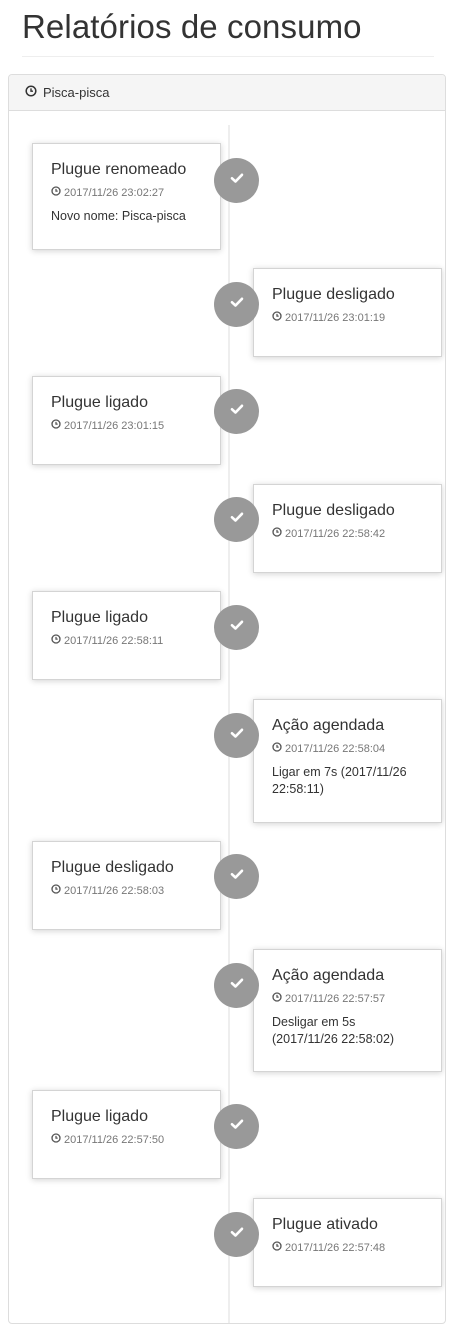 The width and height of the screenshot is (450, 1324). I want to click on timeline-event: Plugue ligado 2017/11/26 23:01:15, so click(126, 420).